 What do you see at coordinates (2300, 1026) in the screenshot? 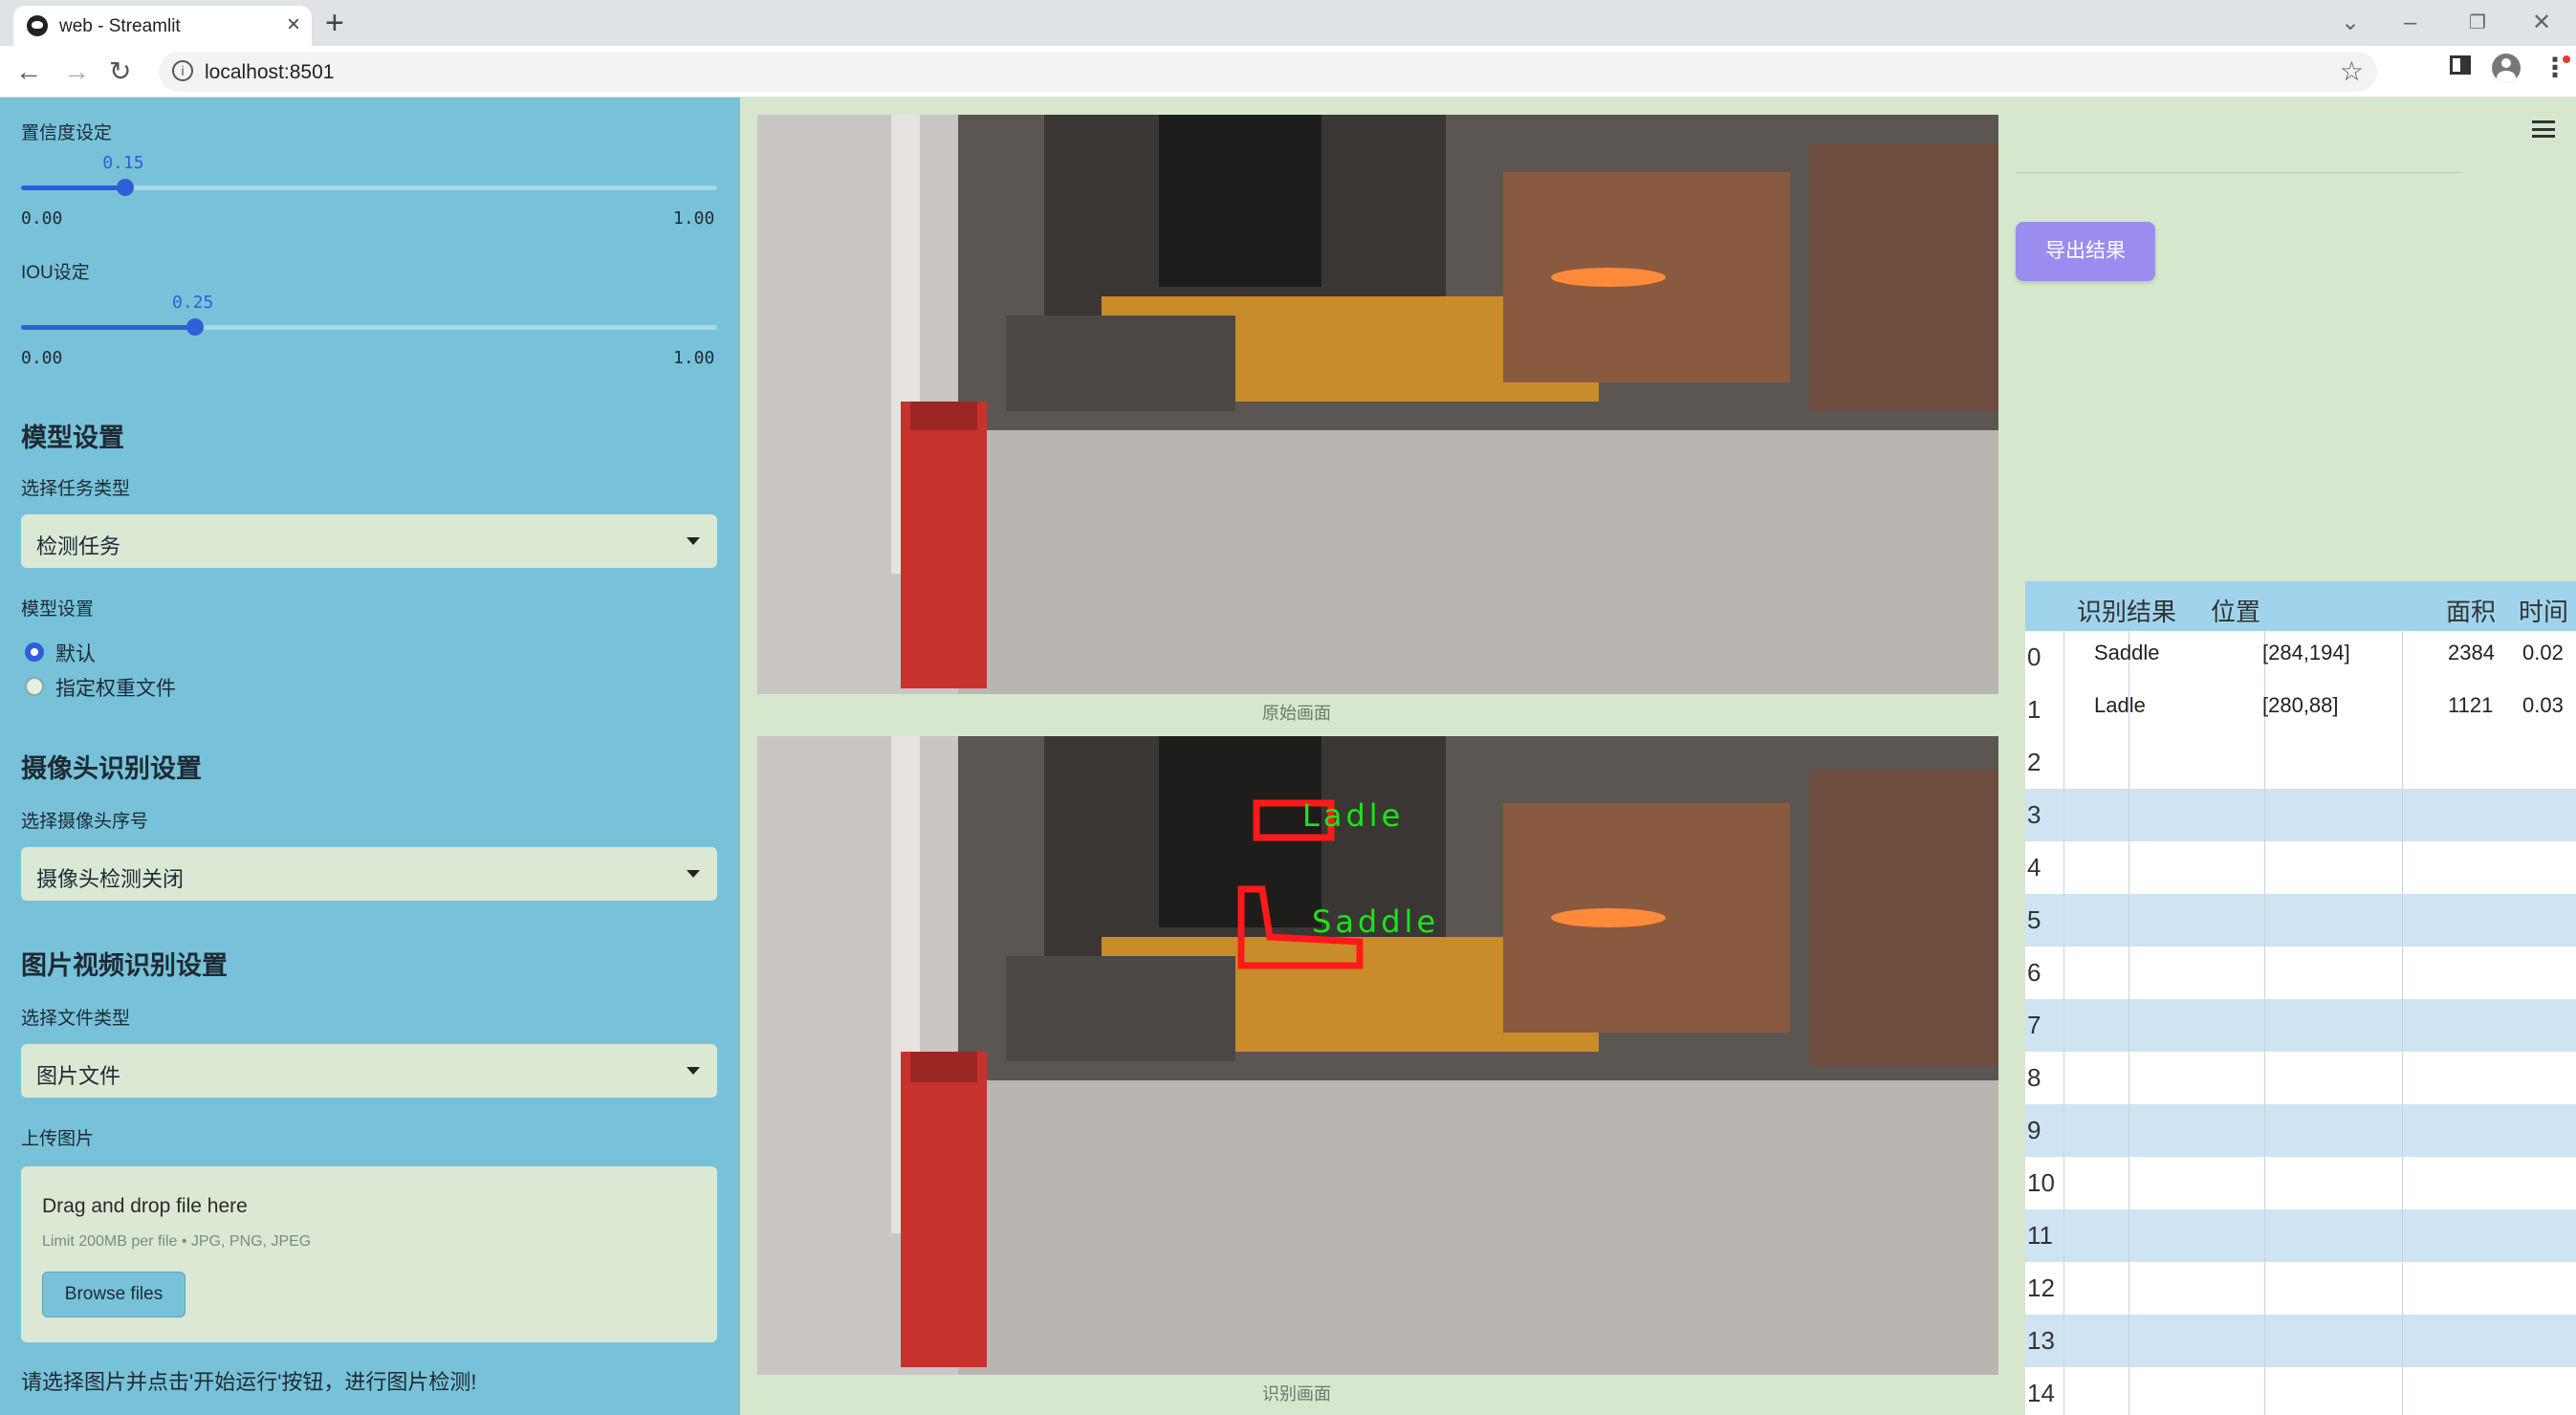
I see `table-row: 7` at bounding box center [2300, 1026].